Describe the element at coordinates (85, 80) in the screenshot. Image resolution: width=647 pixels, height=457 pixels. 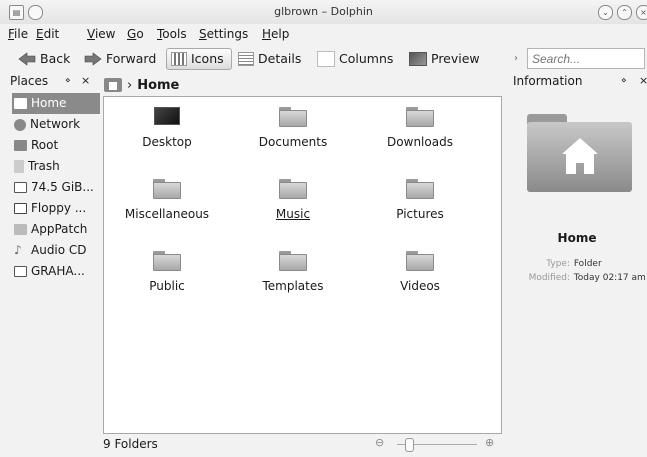
I see `places-close-icon: ×` at that location.